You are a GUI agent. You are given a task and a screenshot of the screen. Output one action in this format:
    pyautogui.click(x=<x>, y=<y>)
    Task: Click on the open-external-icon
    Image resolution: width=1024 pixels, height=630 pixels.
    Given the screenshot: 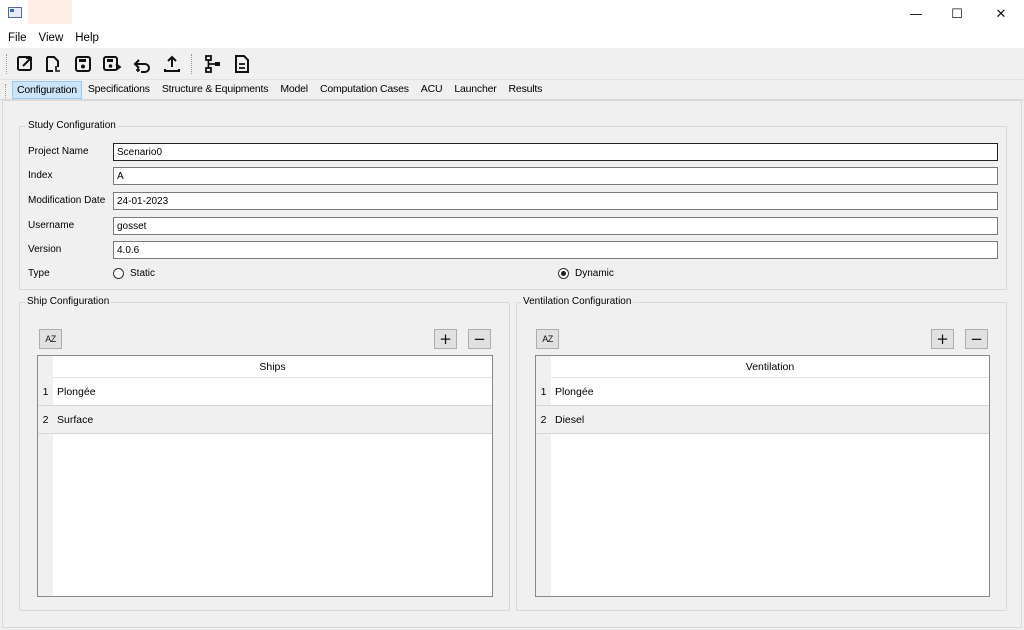 What is the action you would take?
    pyautogui.click(x=25, y=64)
    